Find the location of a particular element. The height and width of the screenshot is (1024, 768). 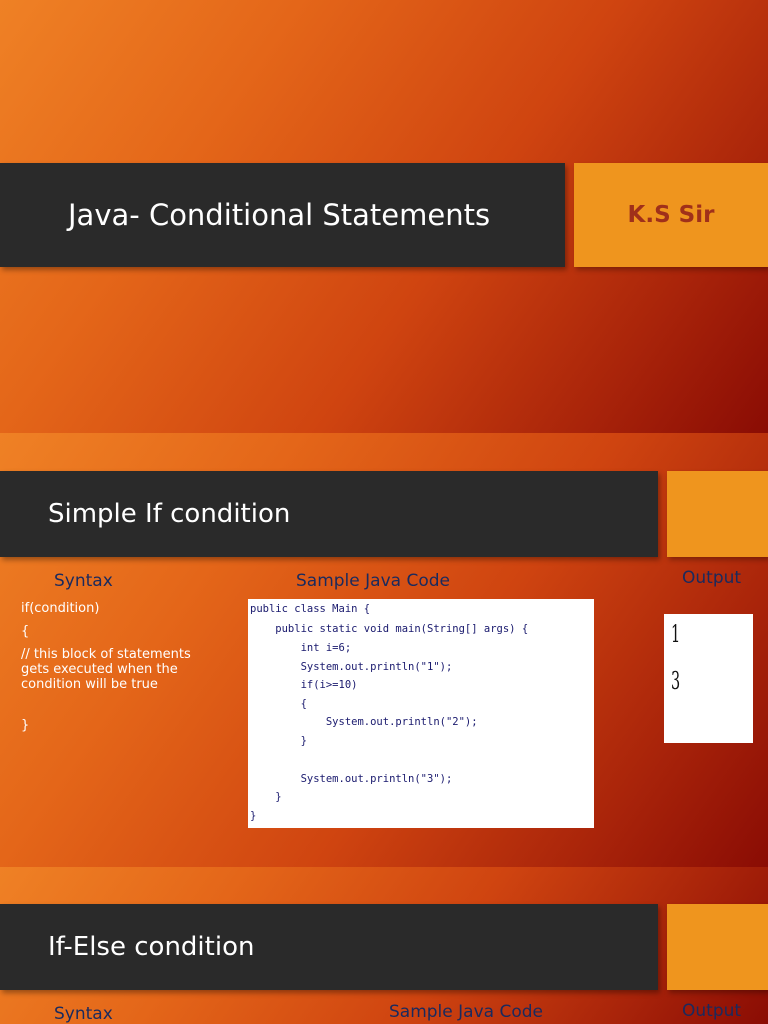

code-line: if(i>=10) is located at coordinates (304, 685).